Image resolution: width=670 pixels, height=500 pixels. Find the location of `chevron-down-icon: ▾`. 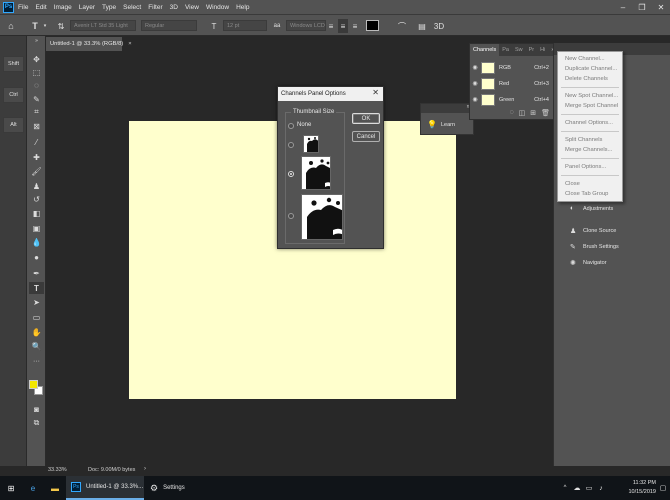

chevron-down-icon: ▾ is located at coordinates (45, 26).